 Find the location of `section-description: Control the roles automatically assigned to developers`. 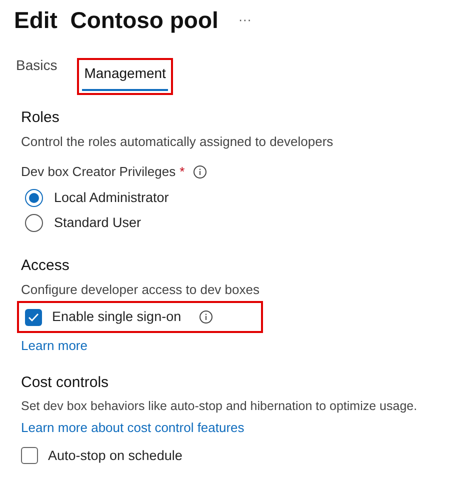

section-description: Control the roles automatically assigned to developers is located at coordinates (177, 141).